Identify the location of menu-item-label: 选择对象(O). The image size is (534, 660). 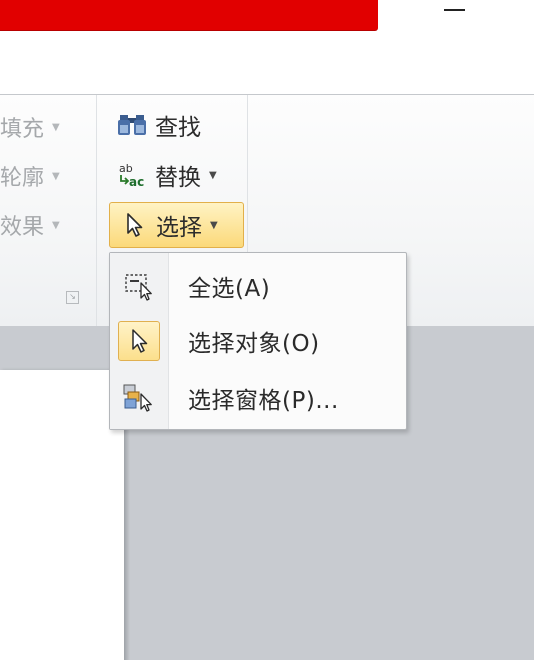
(254, 344).